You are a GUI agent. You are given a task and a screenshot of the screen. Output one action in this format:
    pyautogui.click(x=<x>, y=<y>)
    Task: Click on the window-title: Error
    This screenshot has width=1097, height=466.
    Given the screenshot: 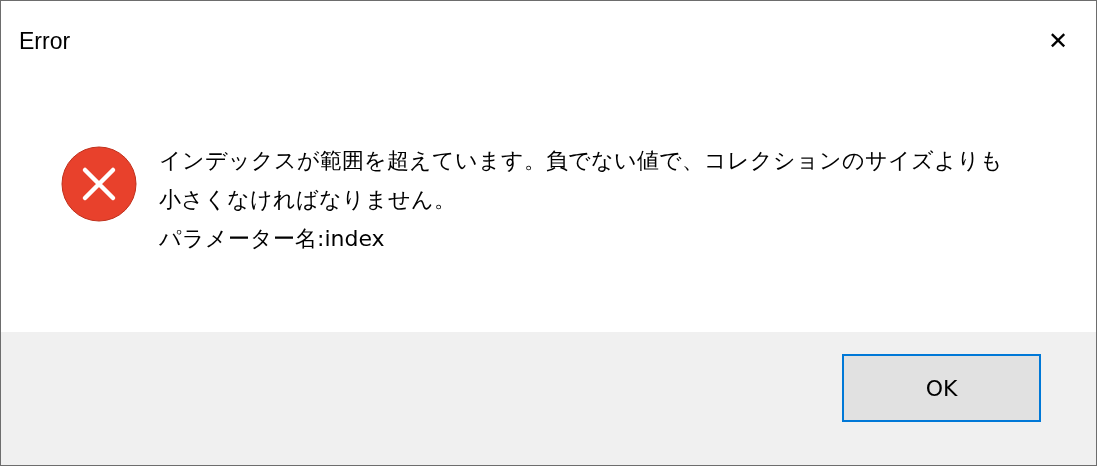 What is the action you would take?
    pyautogui.click(x=45, y=41)
    